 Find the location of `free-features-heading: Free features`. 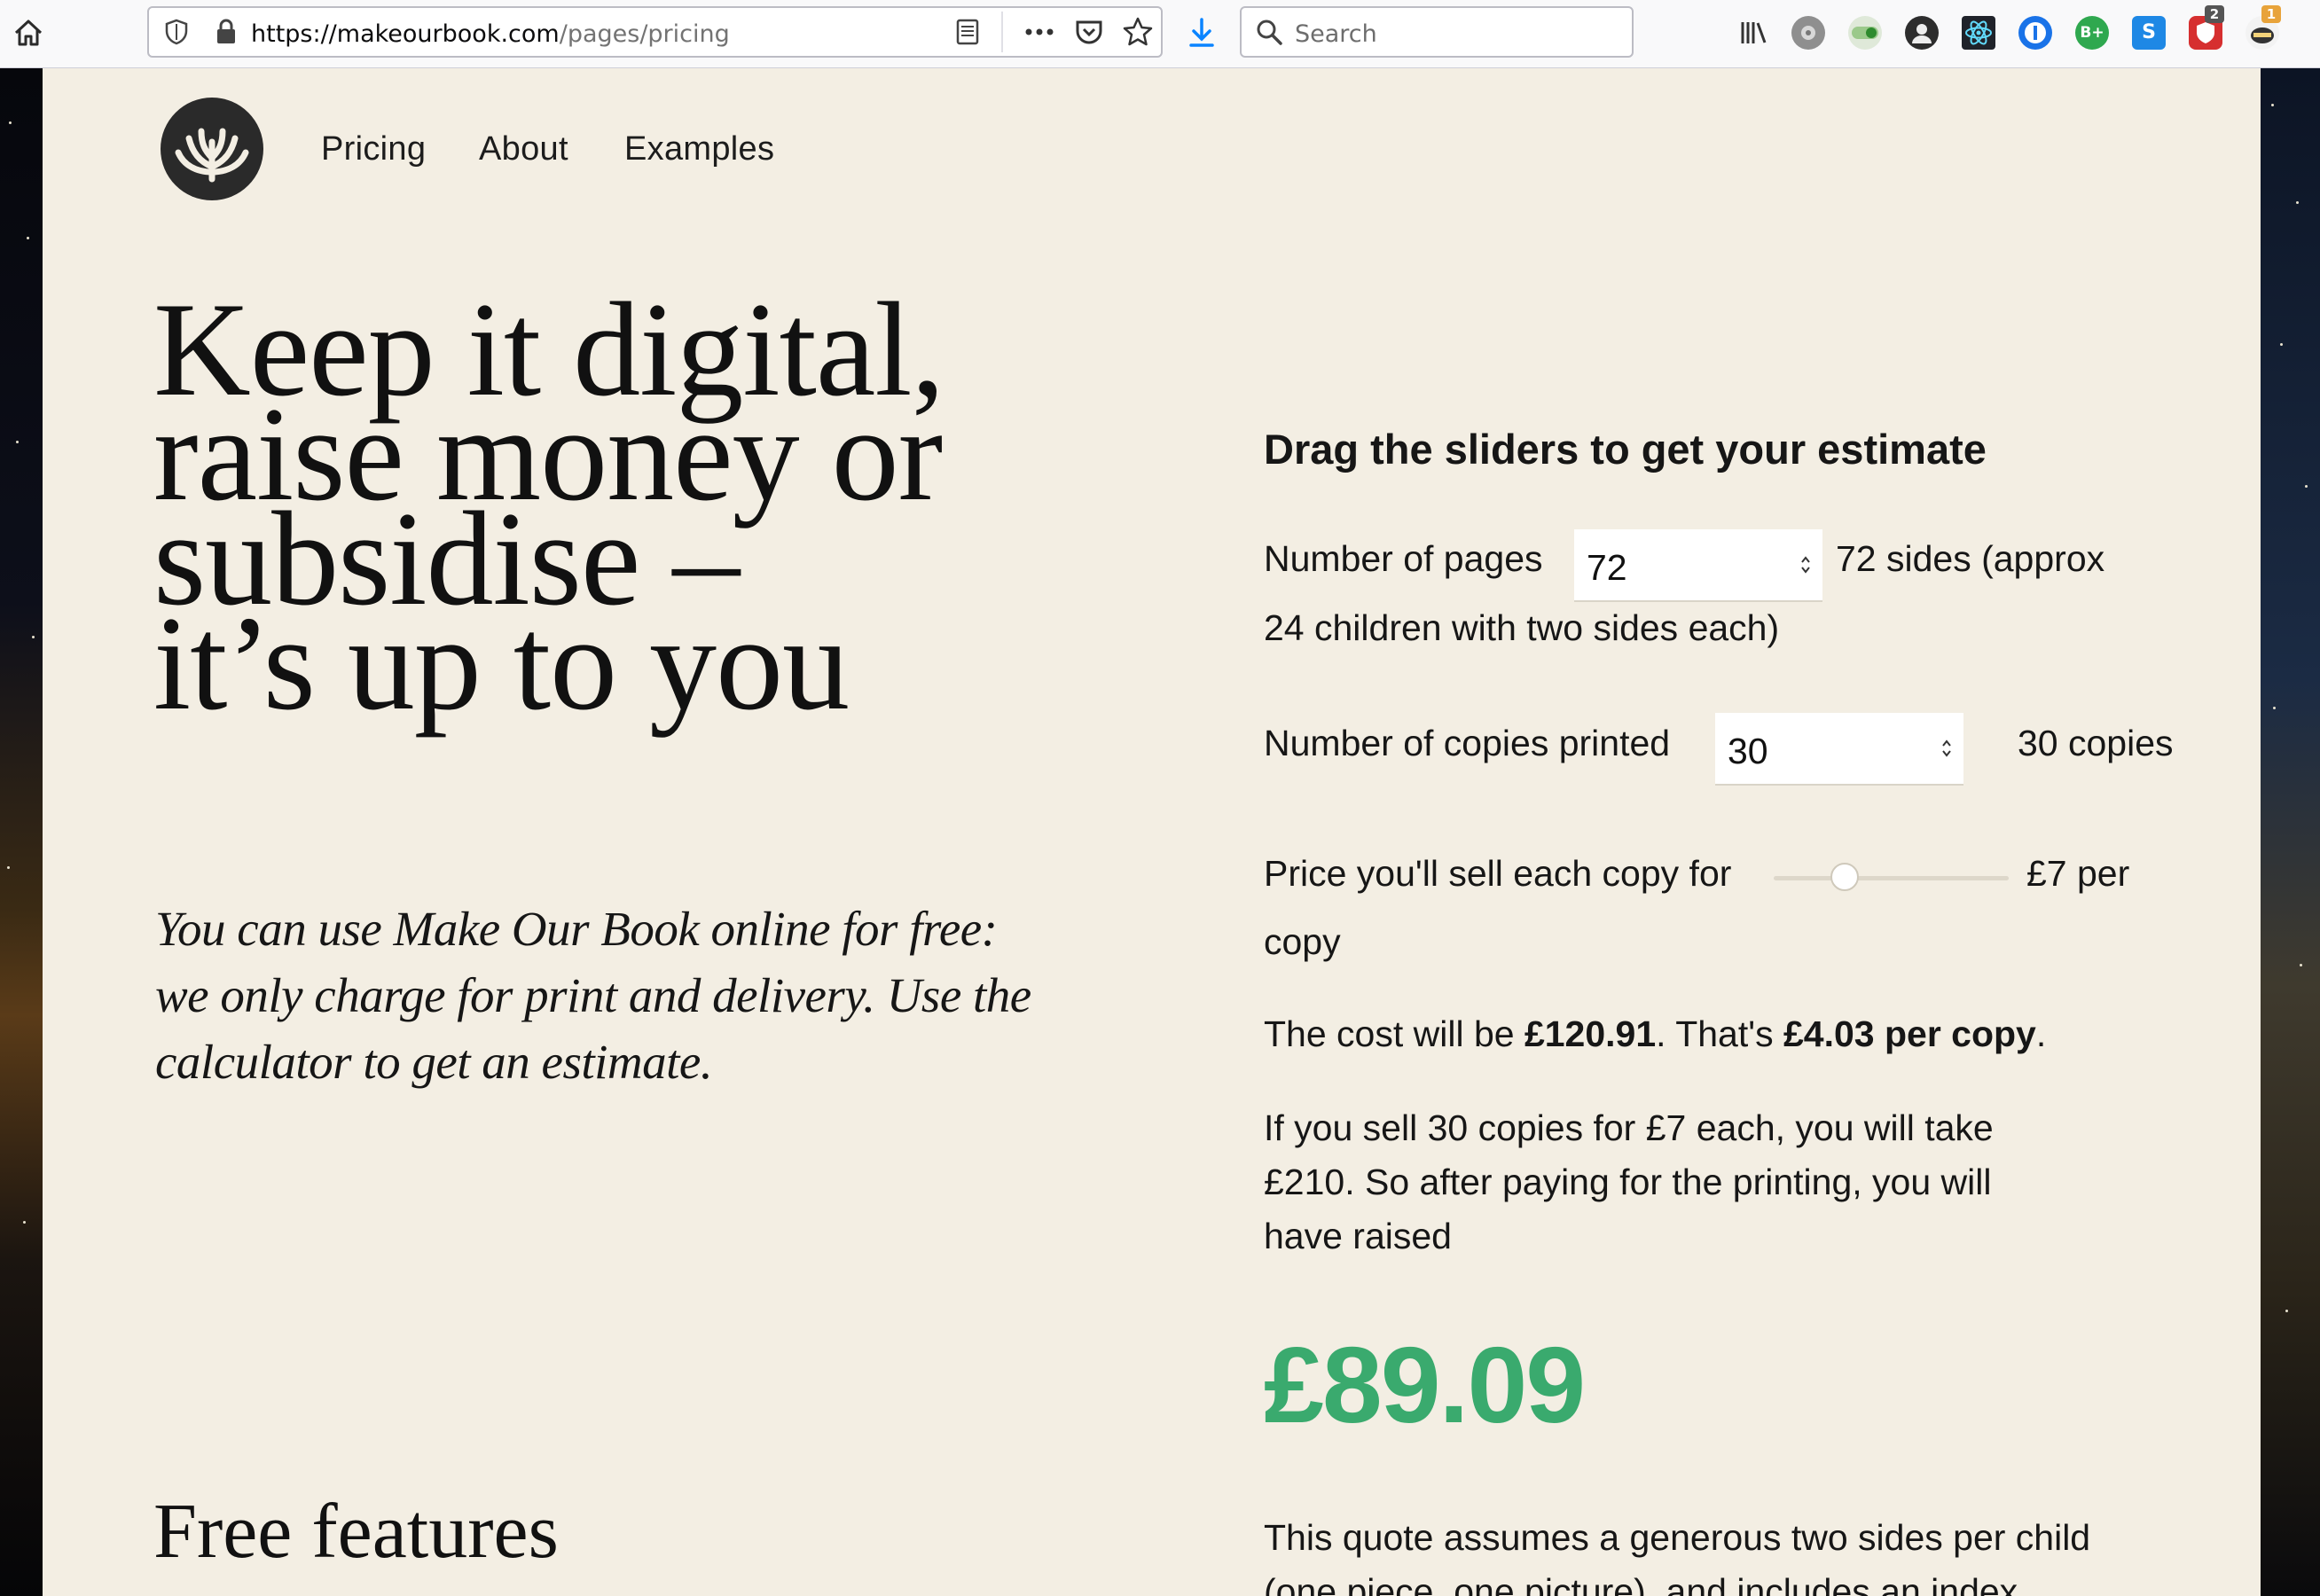

free-features-heading: Free features is located at coordinates (356, 1532).